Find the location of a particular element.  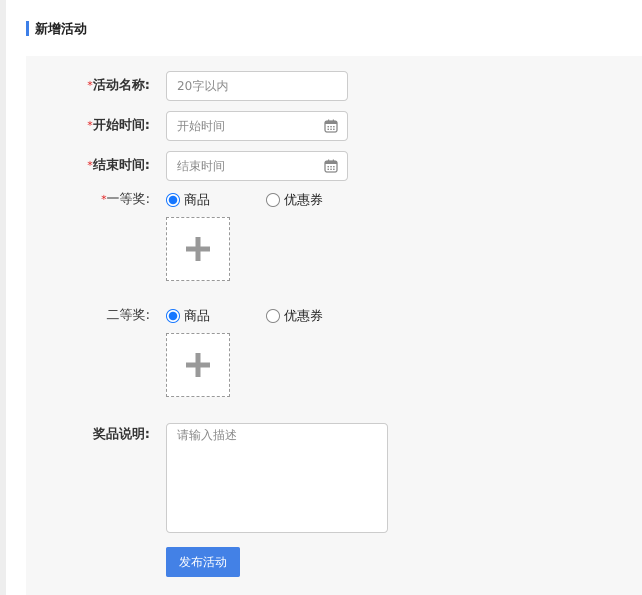

publish-button: 发布活动 is located at coordinates (203, 562).